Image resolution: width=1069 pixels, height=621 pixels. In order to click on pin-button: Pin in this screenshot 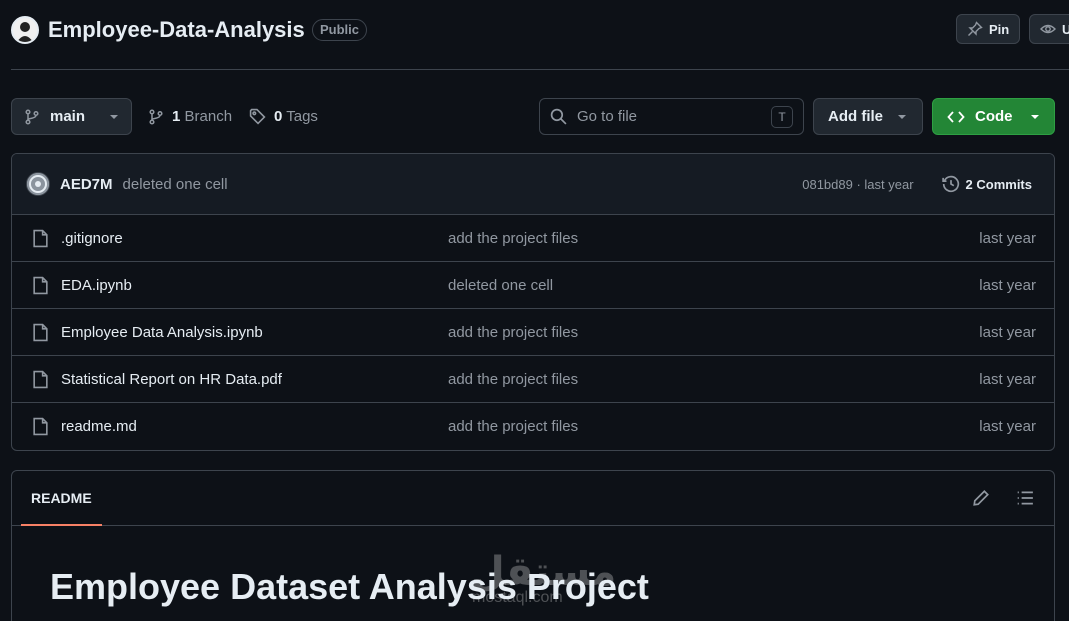, I will do `click(988, 29)`.